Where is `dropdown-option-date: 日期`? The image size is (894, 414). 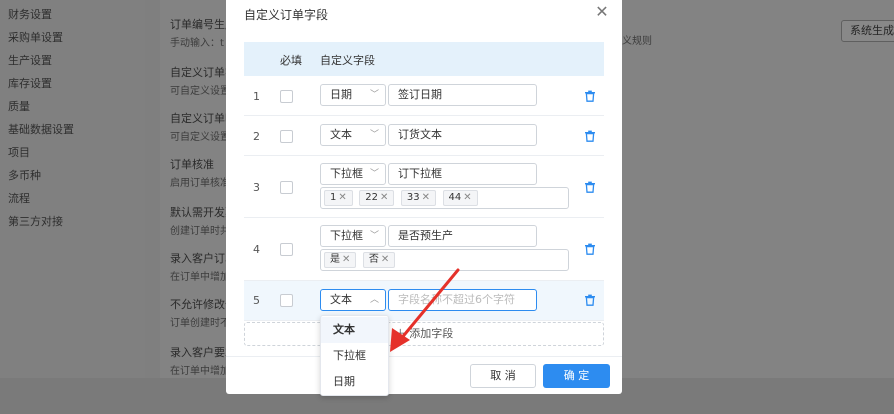
dropdown-option-date: 日期 is located at coordinates (354, 382).